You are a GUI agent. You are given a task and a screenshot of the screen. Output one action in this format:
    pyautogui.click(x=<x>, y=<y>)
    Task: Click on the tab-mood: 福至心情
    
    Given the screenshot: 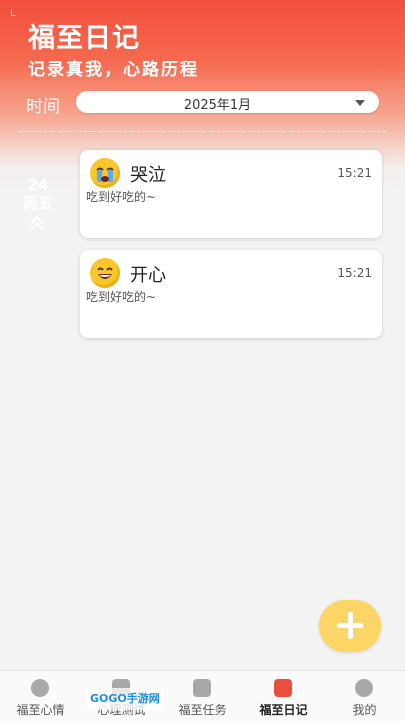 What is the action you would take?
    pyautogui.click(x=40, y=696)
    